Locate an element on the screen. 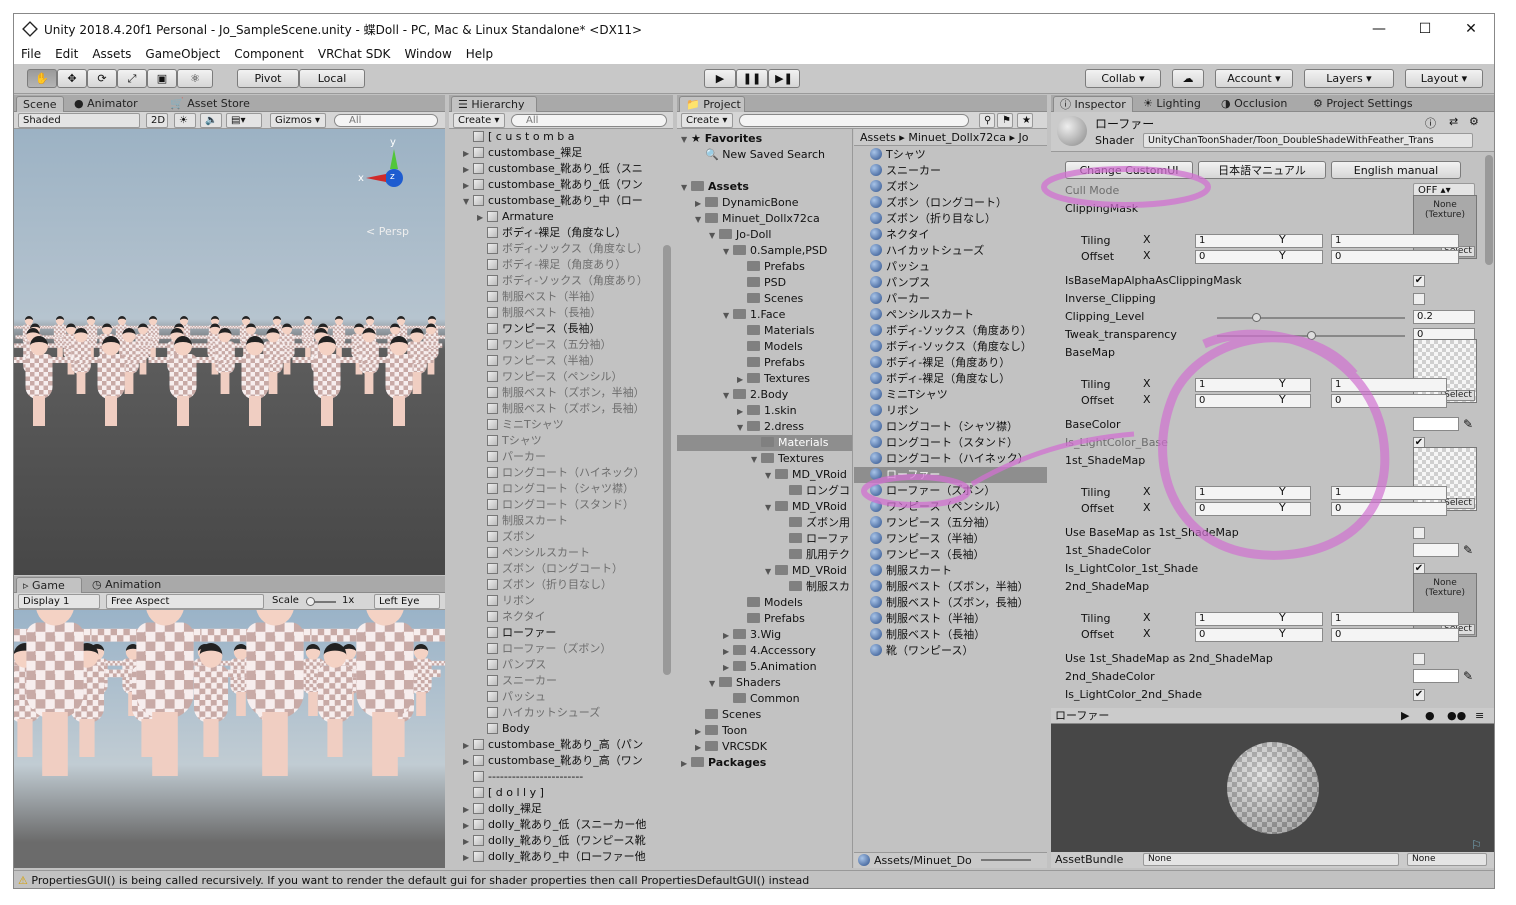 The image size is (1516, 905). material-asset-item: ズボン is located at coordinates (950, 187).